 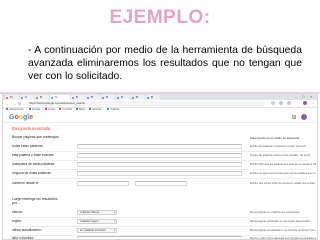 I want to click on numbers-to-input, so click(x=161, y=183).